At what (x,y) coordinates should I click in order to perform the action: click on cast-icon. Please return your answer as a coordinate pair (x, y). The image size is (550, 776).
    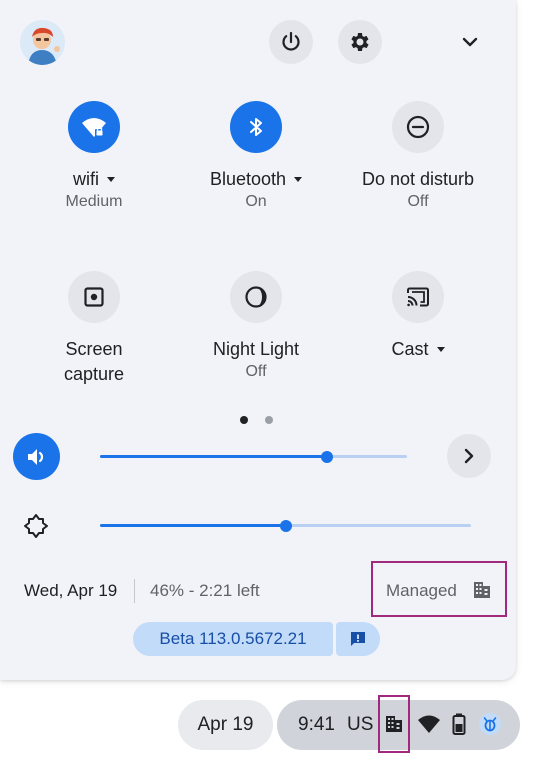
    Looking at the image, I should click on (418, 297).